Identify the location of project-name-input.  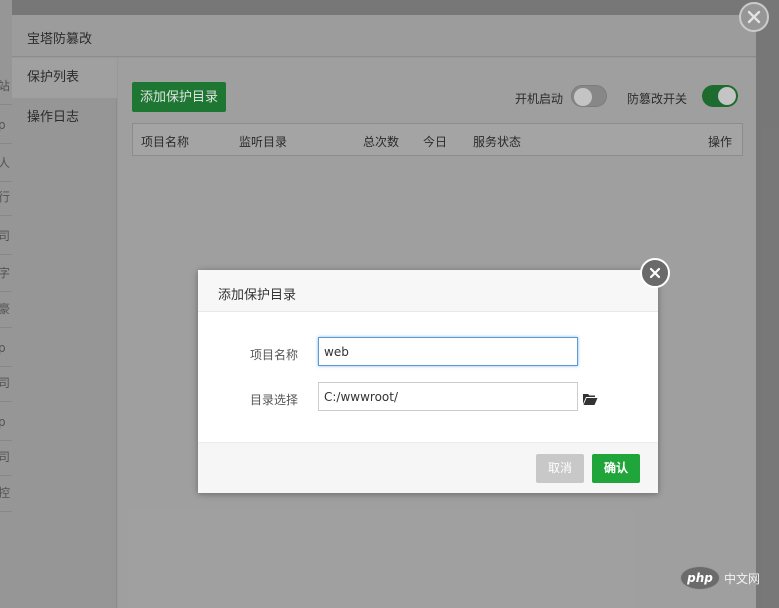
(448, 351).